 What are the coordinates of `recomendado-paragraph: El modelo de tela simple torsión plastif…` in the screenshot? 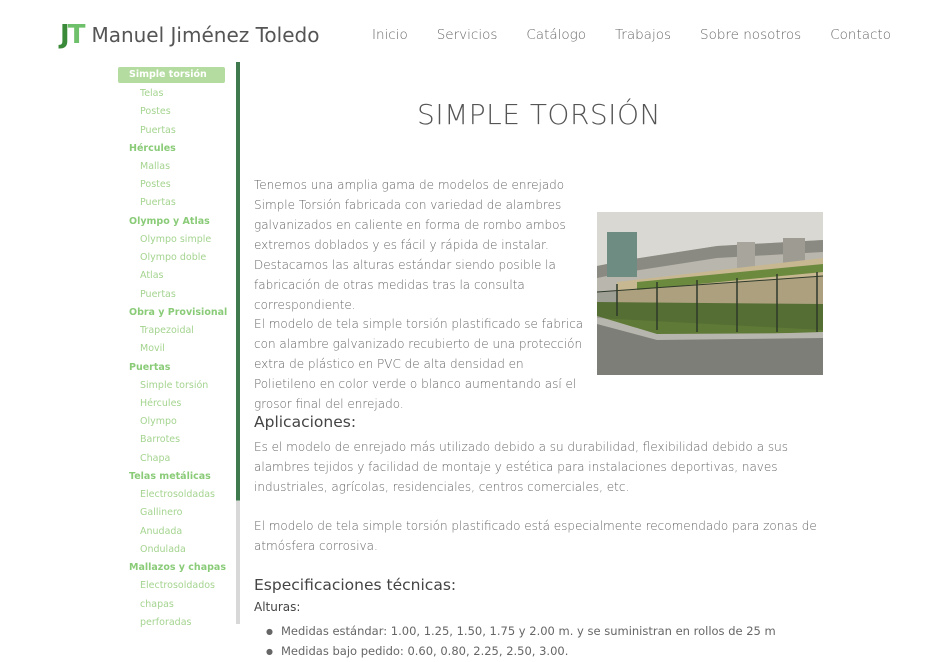 It's located at (535, 536).